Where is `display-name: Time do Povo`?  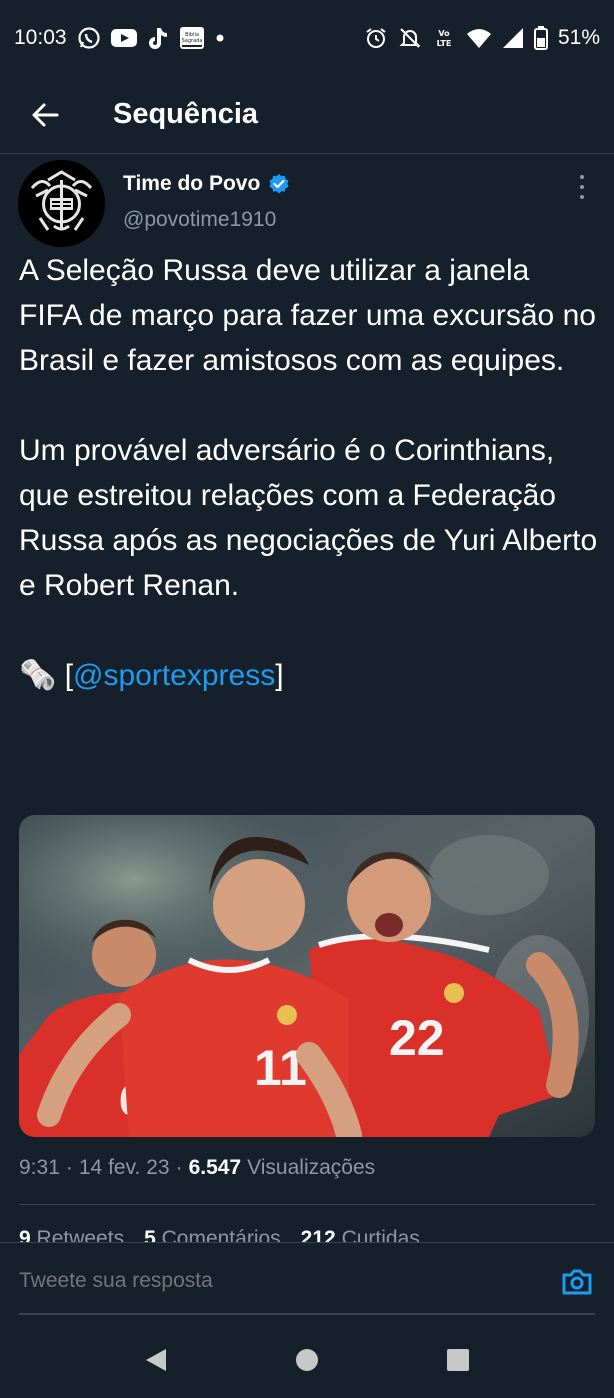 display-name: Time do Povo is located at coordinates (191, 184).